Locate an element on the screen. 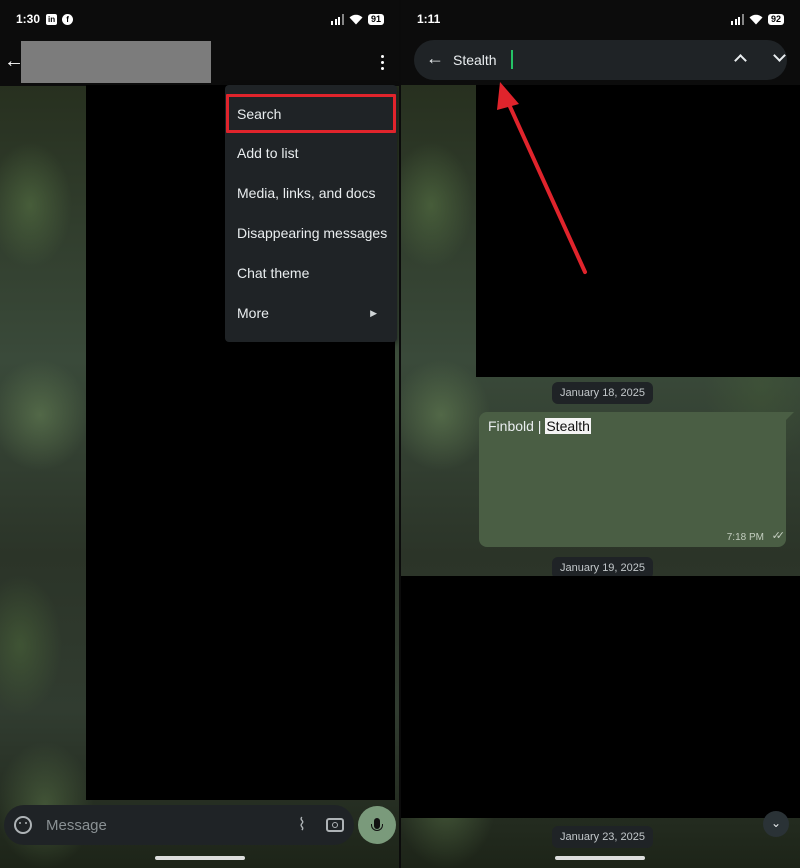  wifi-icon is located at coordinates (356, 19).